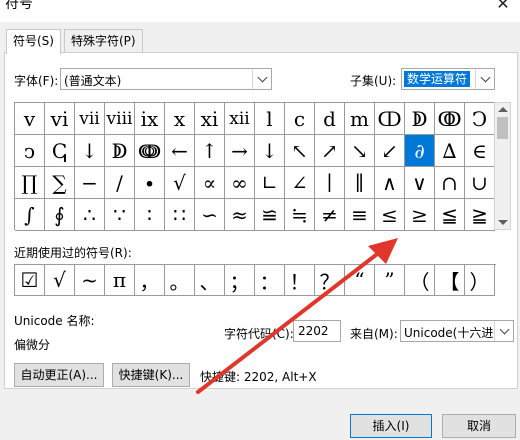 This screenshot has height=440, width=520. Describe the element at coordinates (30, 151) in the screenshot. I see `symbol-cell: ↄ` at that location.